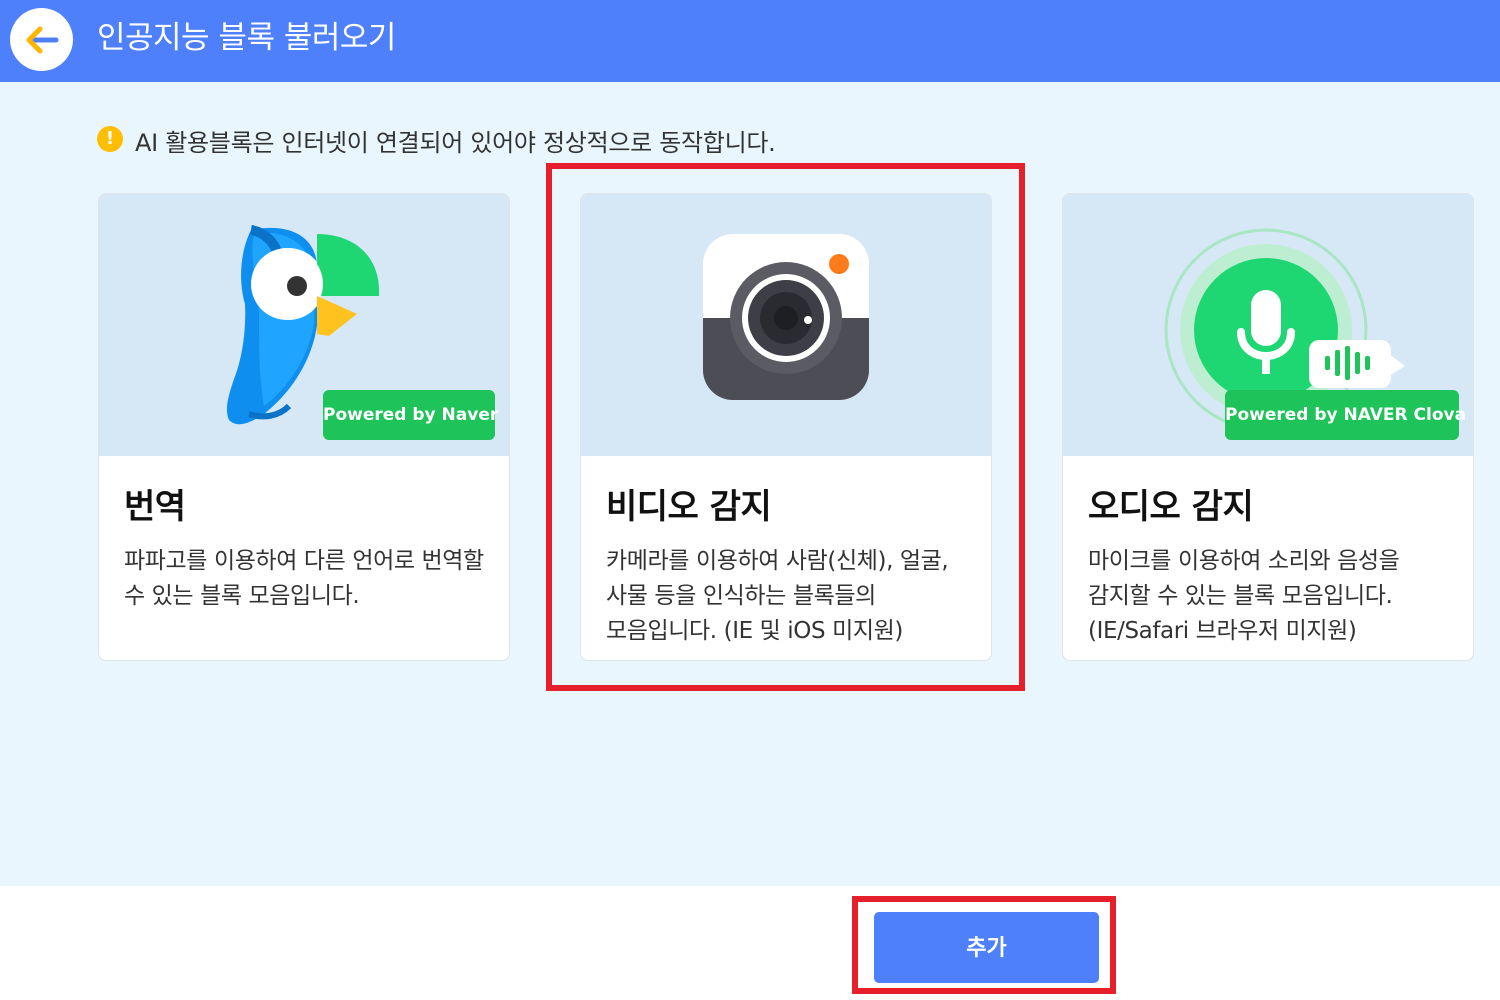 This screenshot has height=1000, width=1500. What do you see at coordinates (304, 325) in the screenshot?
I see `card-image: Powered by Naver` at bounding box center [304, 325].